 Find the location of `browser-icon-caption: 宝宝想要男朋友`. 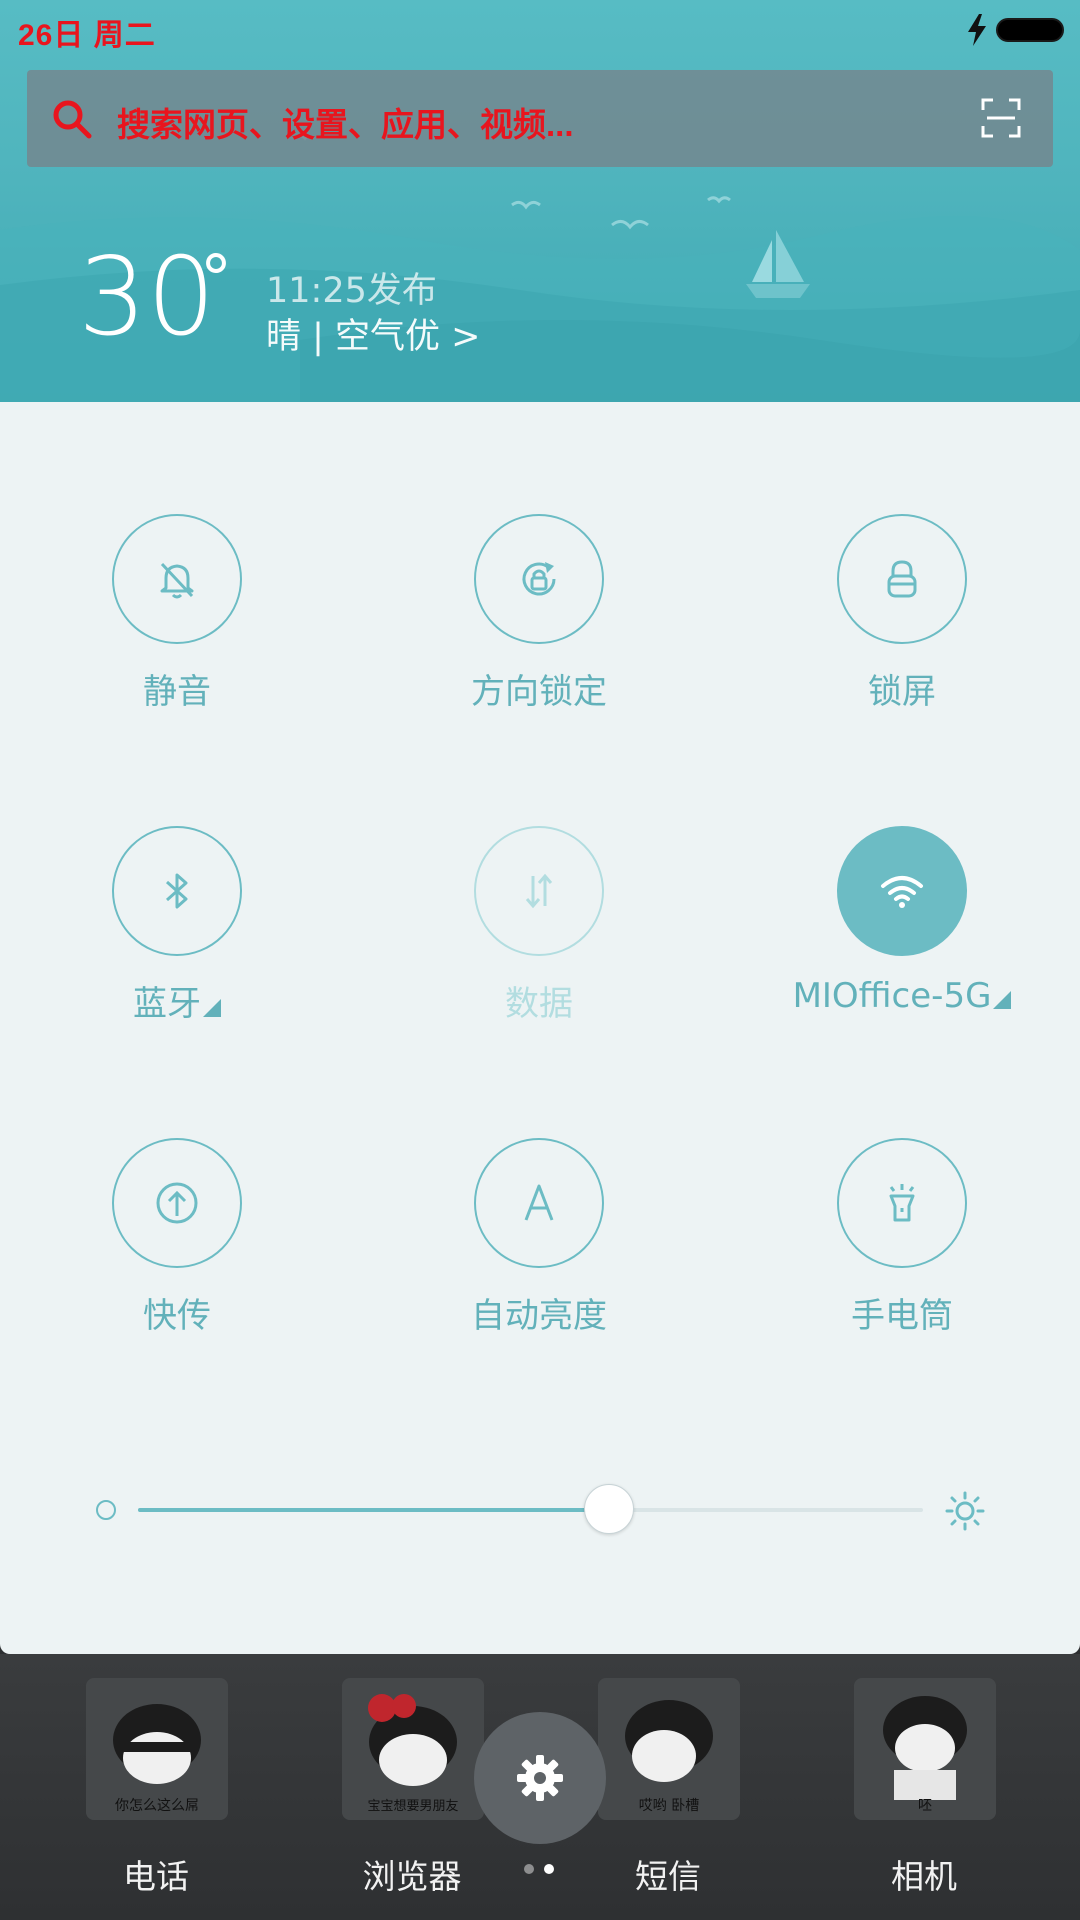

browser-icon-caption: 宝宝想要男朋友 is located at coordinates (412, 1806).